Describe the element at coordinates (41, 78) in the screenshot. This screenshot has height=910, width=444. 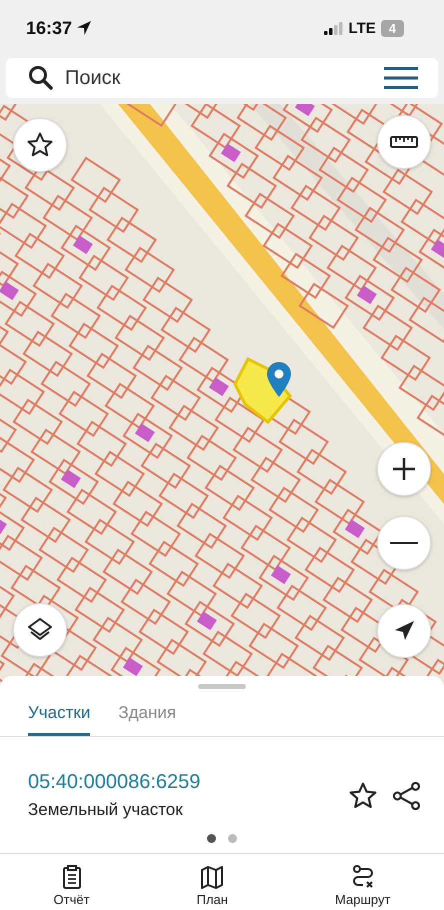
I see `search-icon` at that location.